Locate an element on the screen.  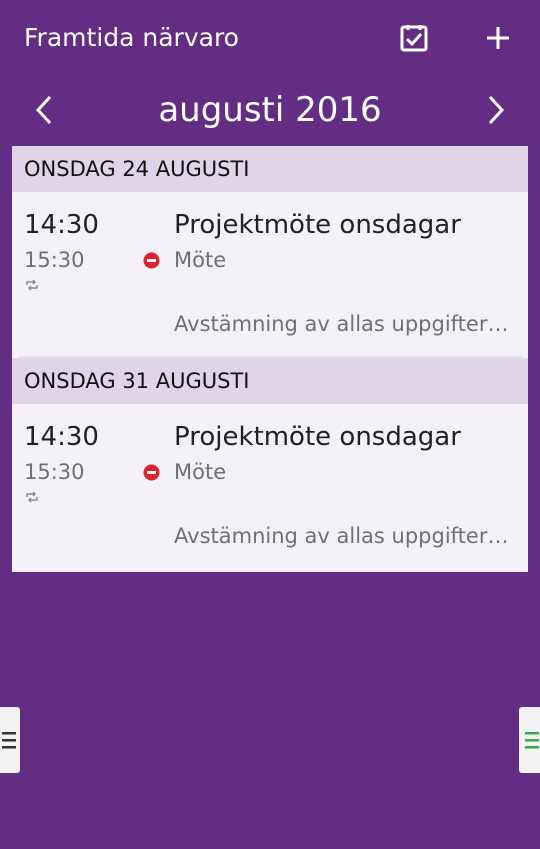
left-drawer-handle is located at coordinates (10, 740).